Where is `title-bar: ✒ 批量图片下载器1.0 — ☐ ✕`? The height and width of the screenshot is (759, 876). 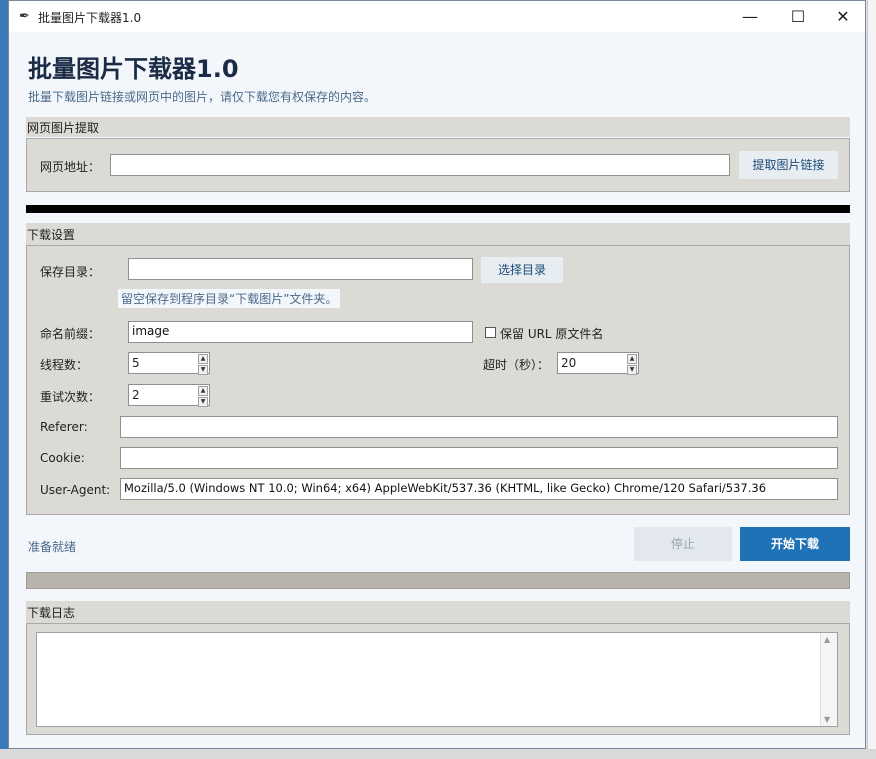
title-bar: ✒ 批量图片下载器1.0 — ☐ ✕ is located at coordinates (437, 16).